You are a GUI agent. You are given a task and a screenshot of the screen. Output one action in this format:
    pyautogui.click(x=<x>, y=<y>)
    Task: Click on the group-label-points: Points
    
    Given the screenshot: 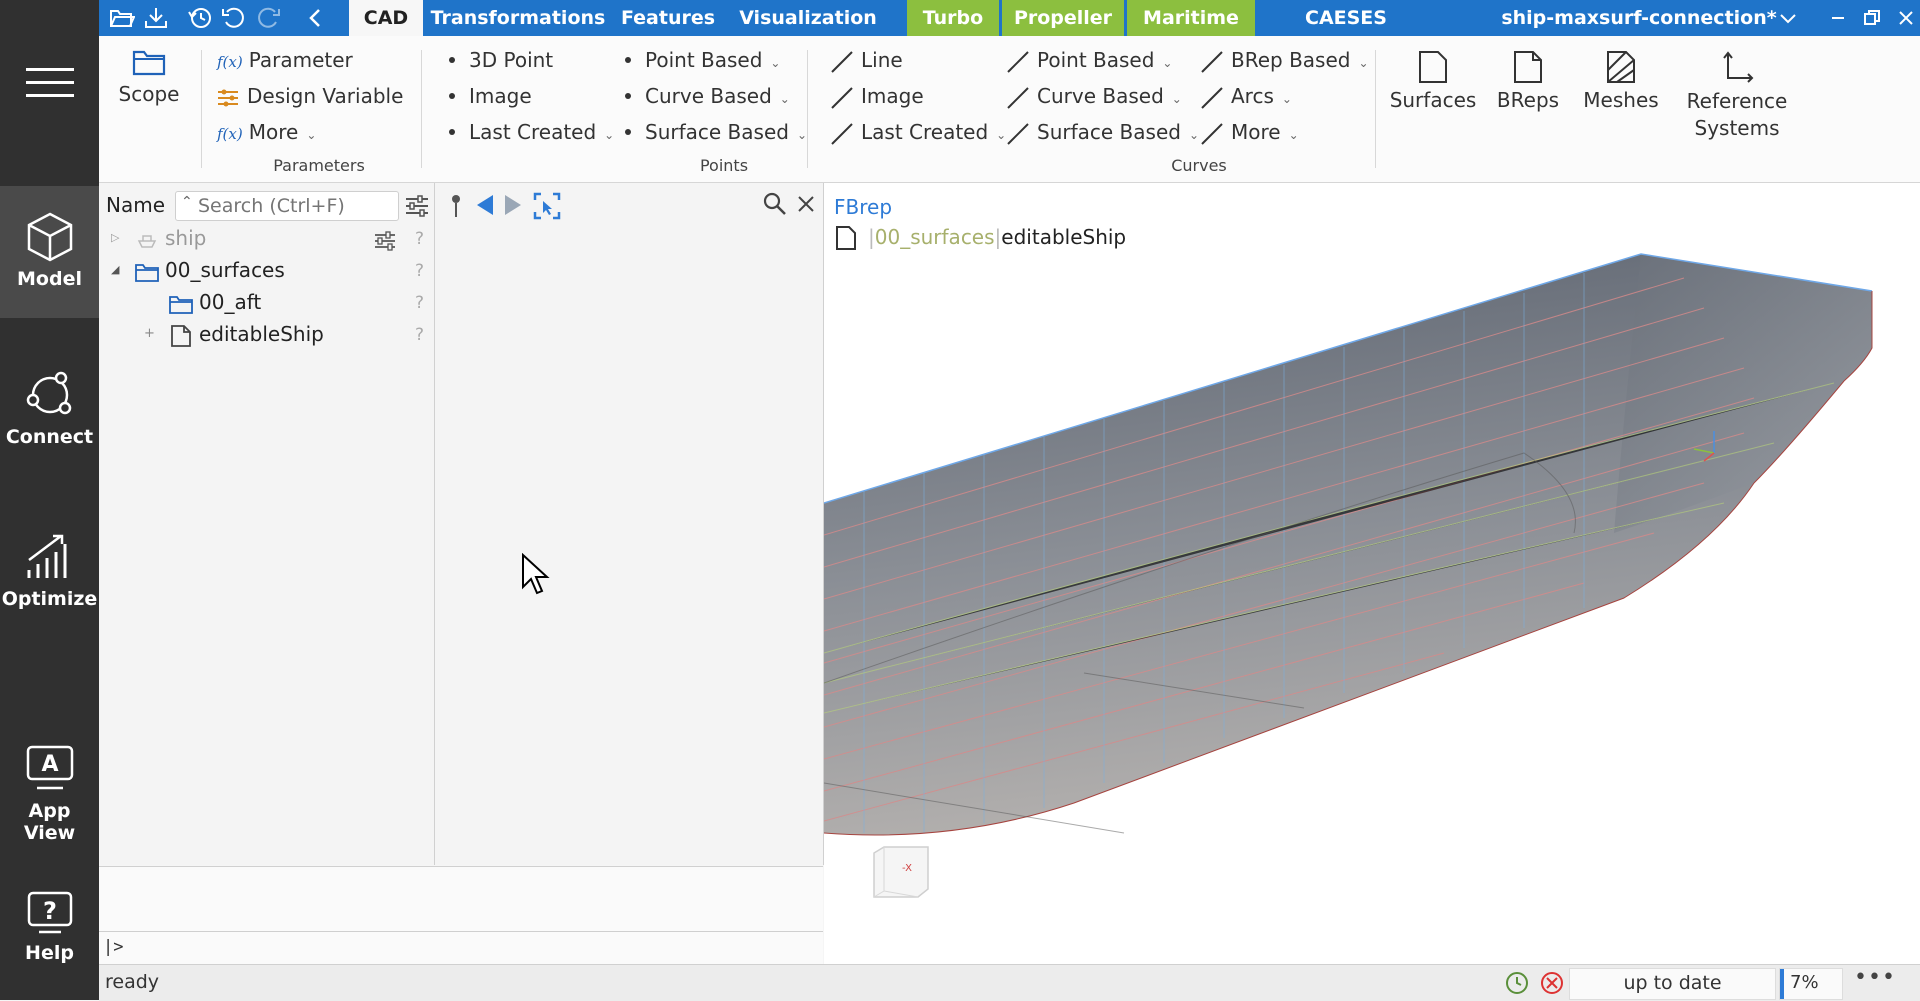 What is the action you would take?
    pyautogui.click(x=724, y=165)
    